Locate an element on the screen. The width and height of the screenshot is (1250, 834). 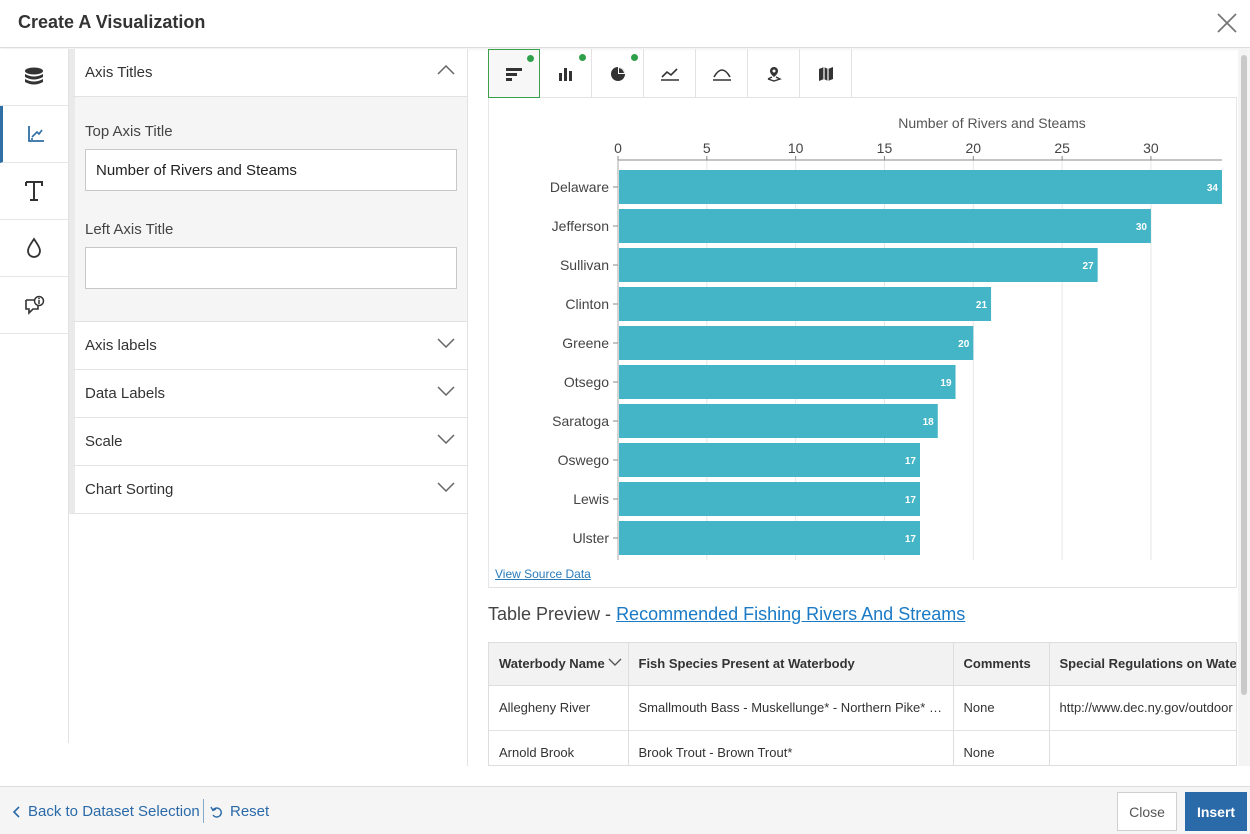
text-icon is located at coordinates (34, 191).